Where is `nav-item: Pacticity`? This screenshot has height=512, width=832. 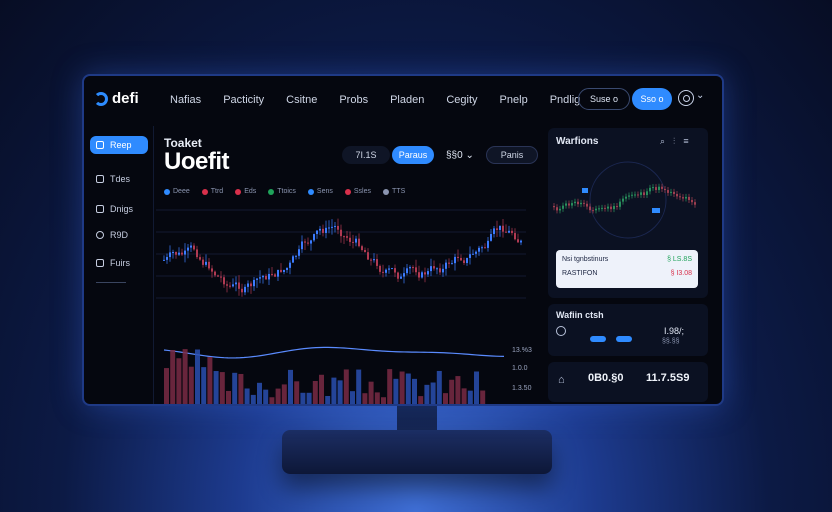 nav-item: Pacticity is located at coordinates (243, 100).